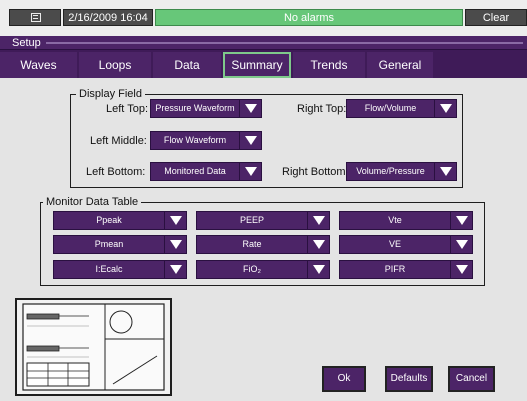  What do you see at coordinates (395, 220) in the screenshot?
I see `monitor-cell-value: Vte` at bounding box center [395, 220].